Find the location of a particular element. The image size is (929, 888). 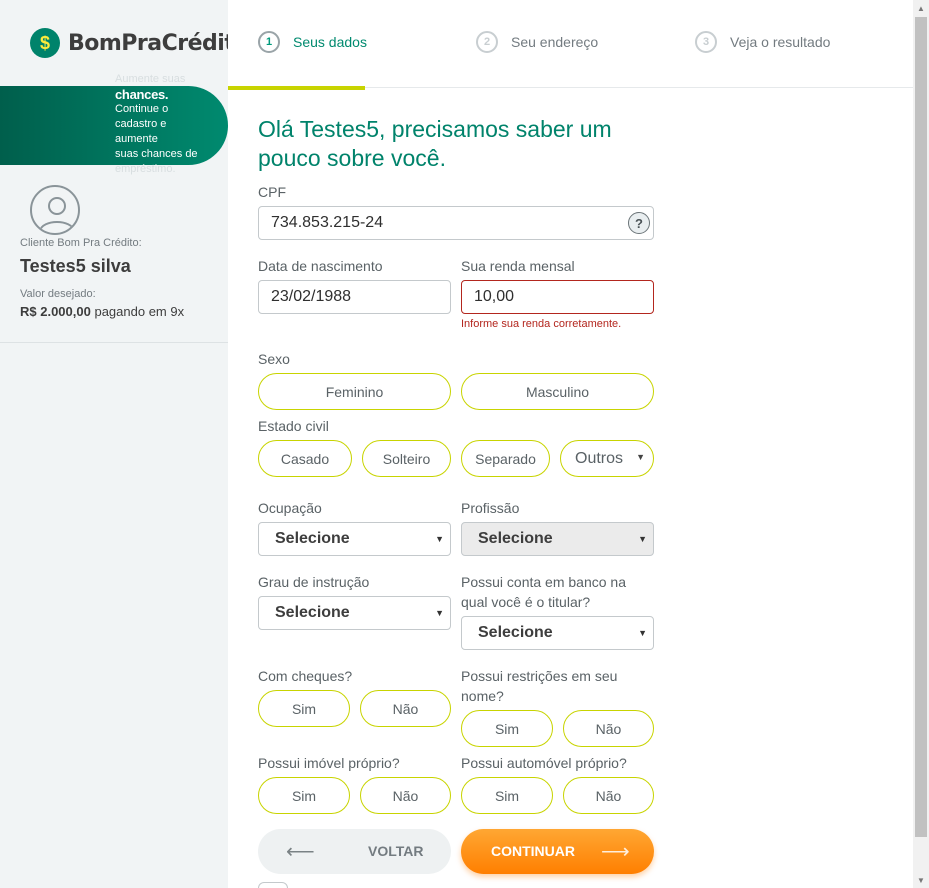

banner-line: empréstimo. is located at coordinates (145, 169).